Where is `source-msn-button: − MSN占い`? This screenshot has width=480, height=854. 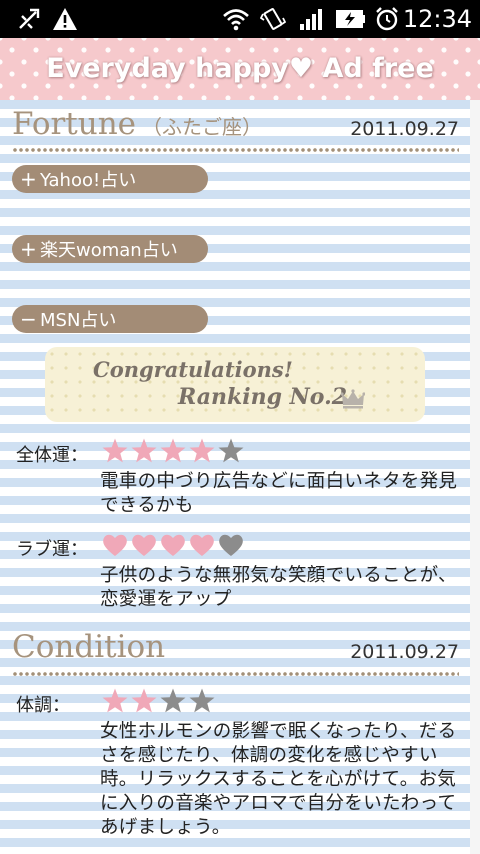 source-msn-button: − MSN占い is located at coordinates (110, 319).